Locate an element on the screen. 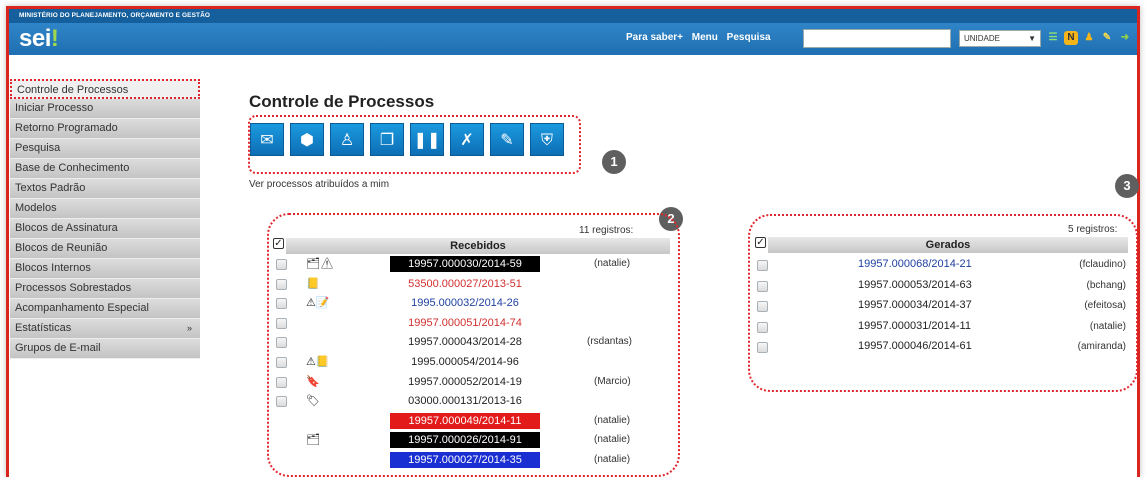  menu-icon: ☰ is located at coordinates (1053, 38).